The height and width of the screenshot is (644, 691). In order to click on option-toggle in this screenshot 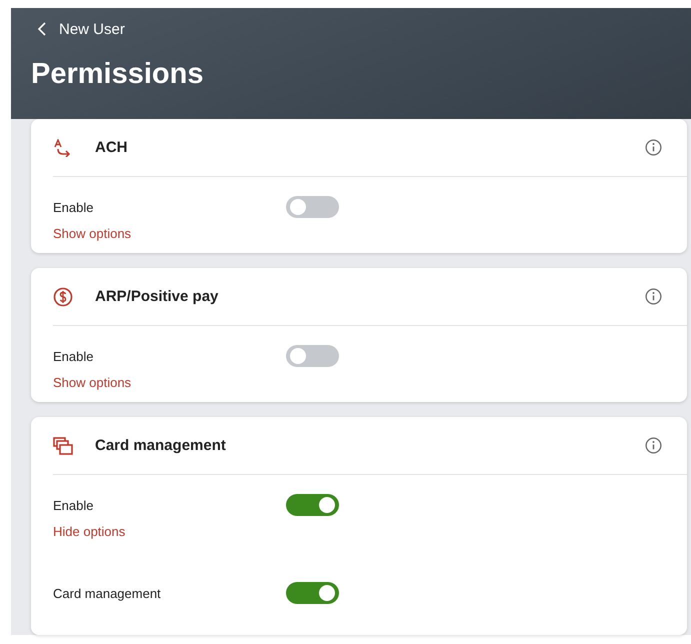, I will do `click(312, 593)`.